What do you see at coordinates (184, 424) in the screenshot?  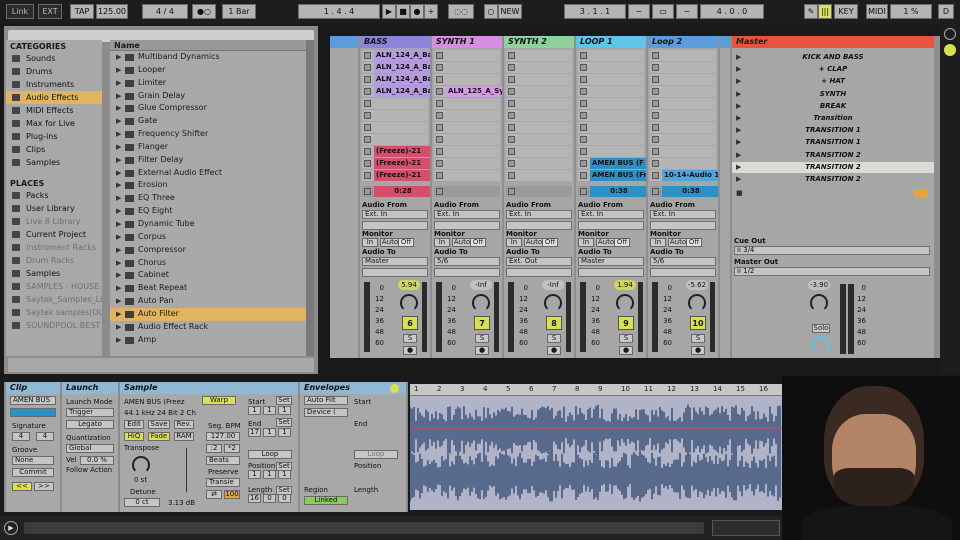 I see `reverse-button: Rev.` at bounding box center [184, 424].